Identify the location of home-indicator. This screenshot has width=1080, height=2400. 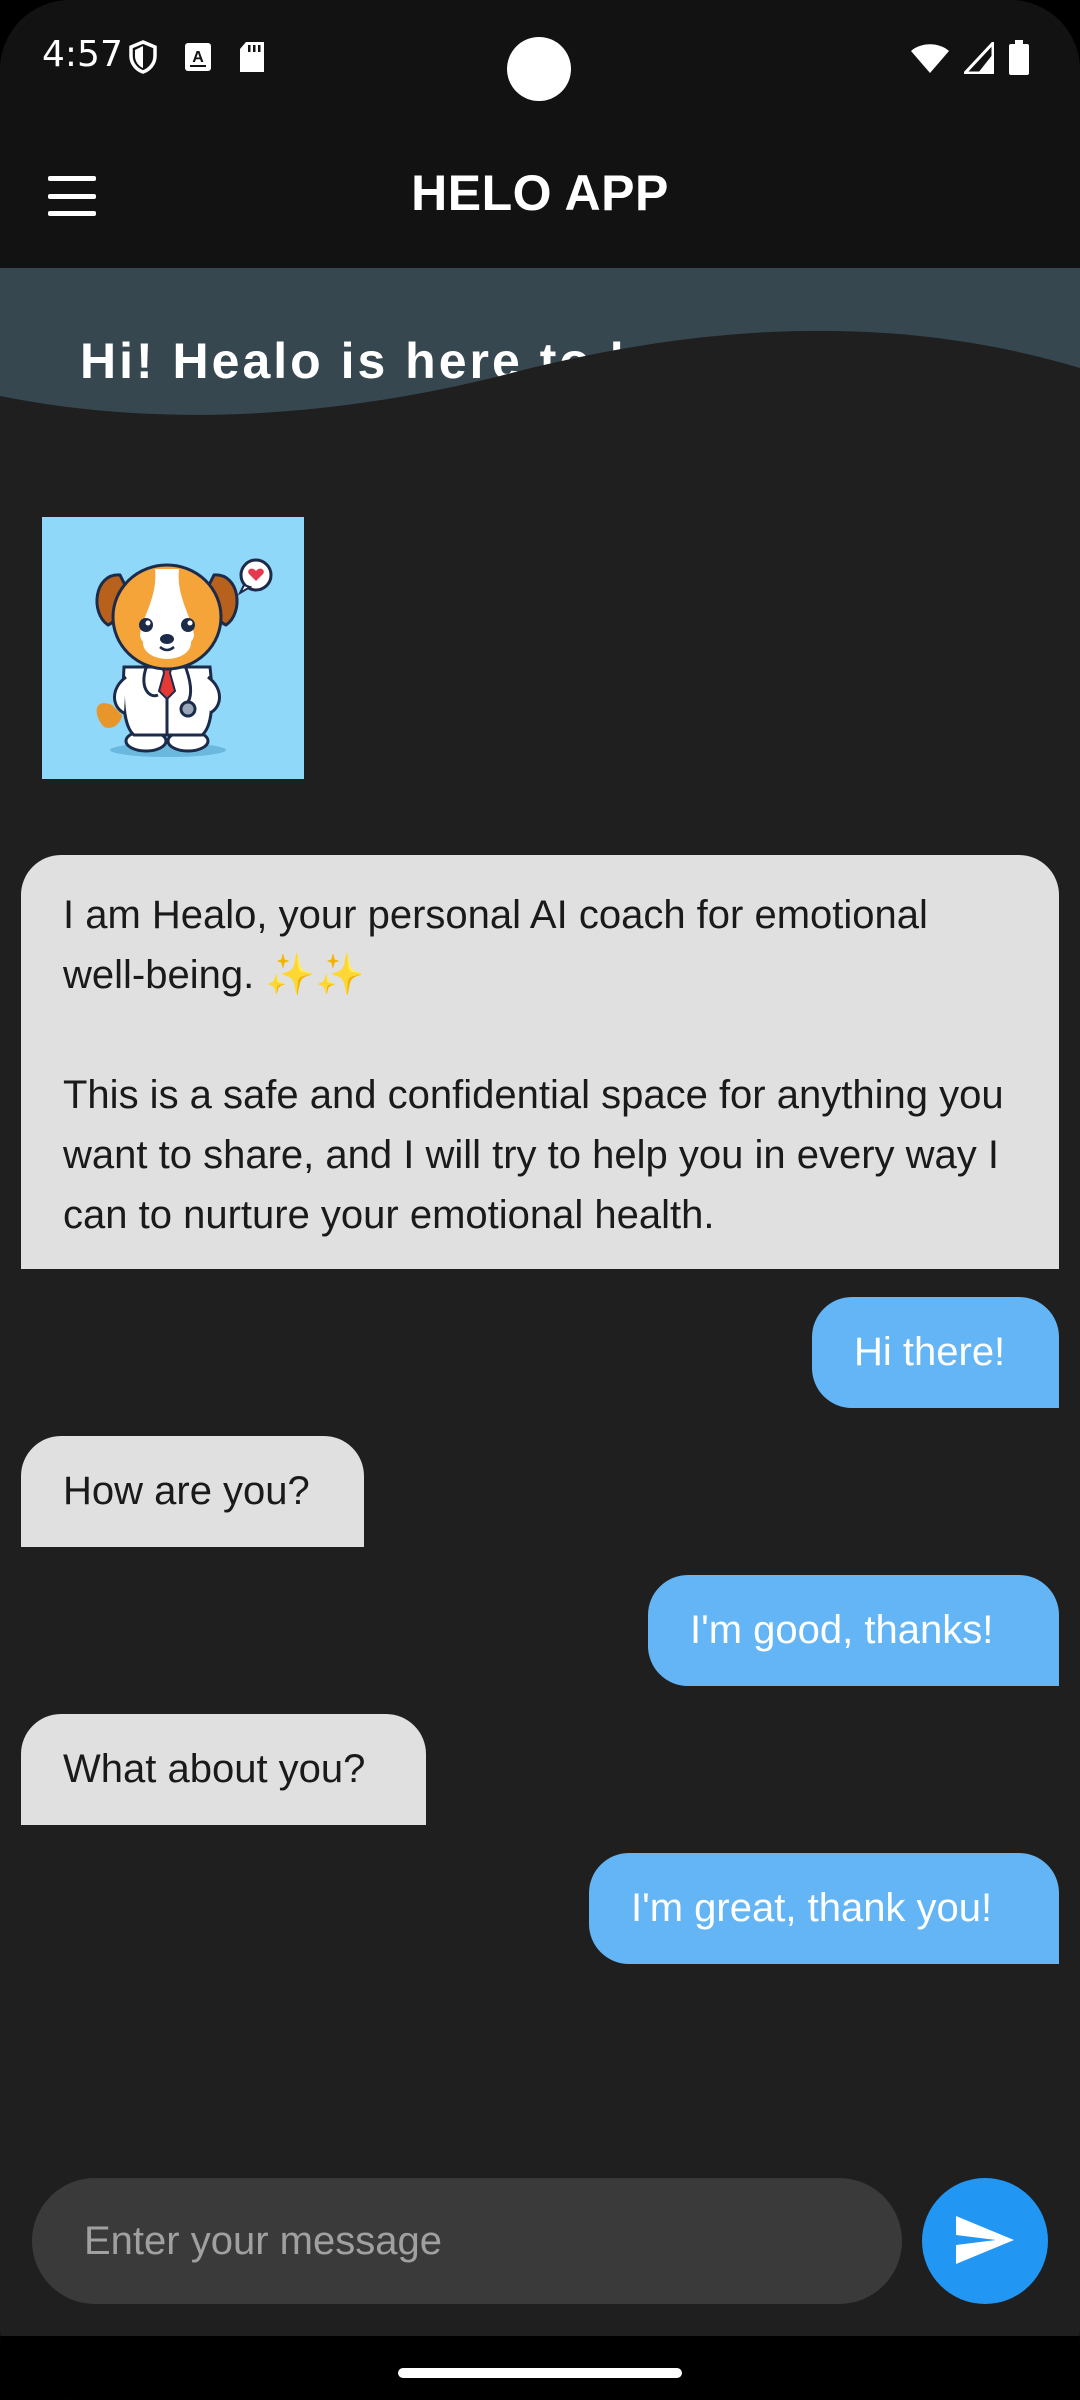
(540, 2373).